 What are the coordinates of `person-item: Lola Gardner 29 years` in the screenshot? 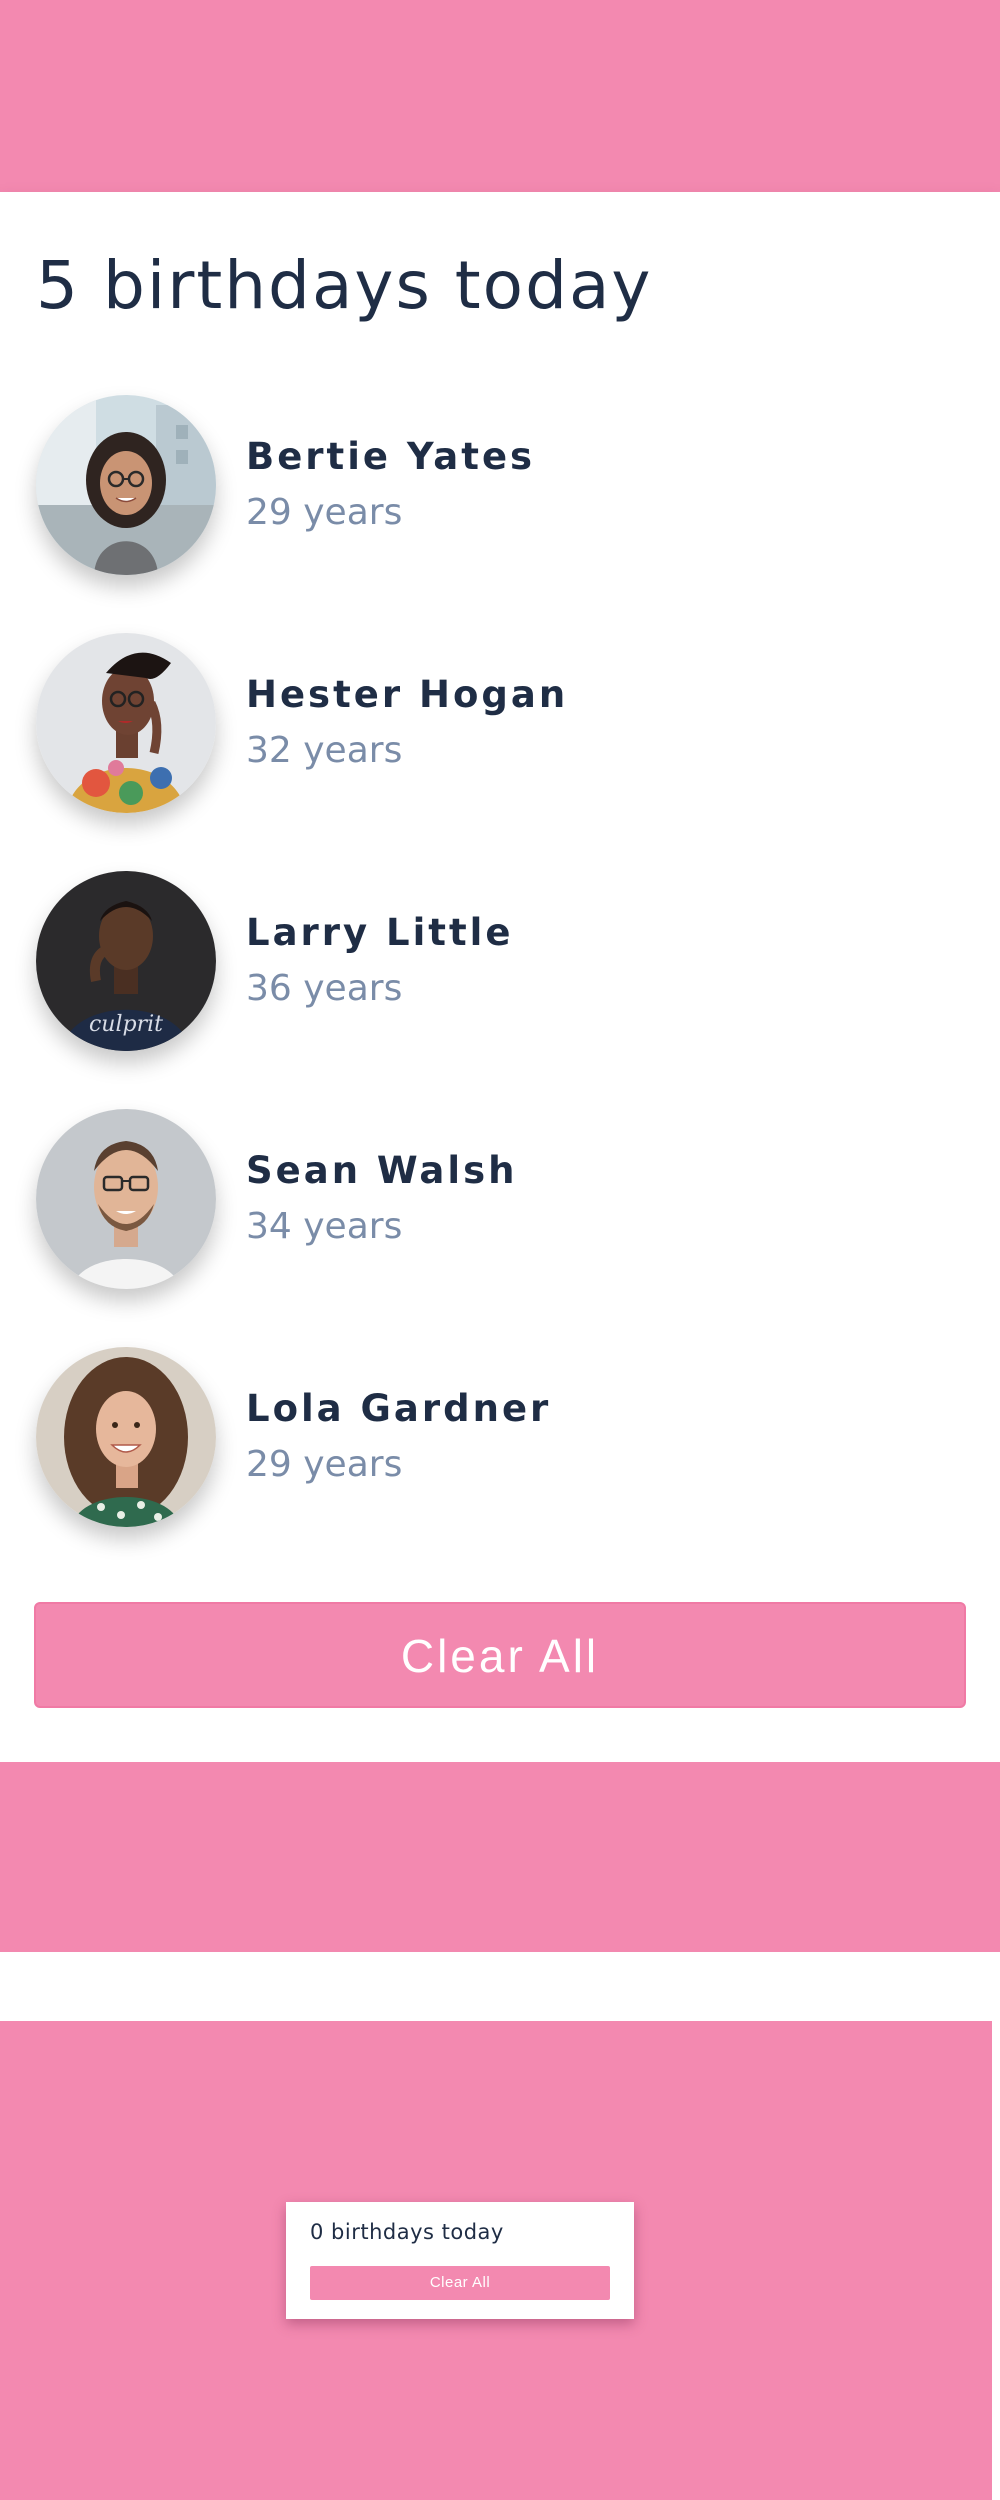 It's located at (486, 1437).